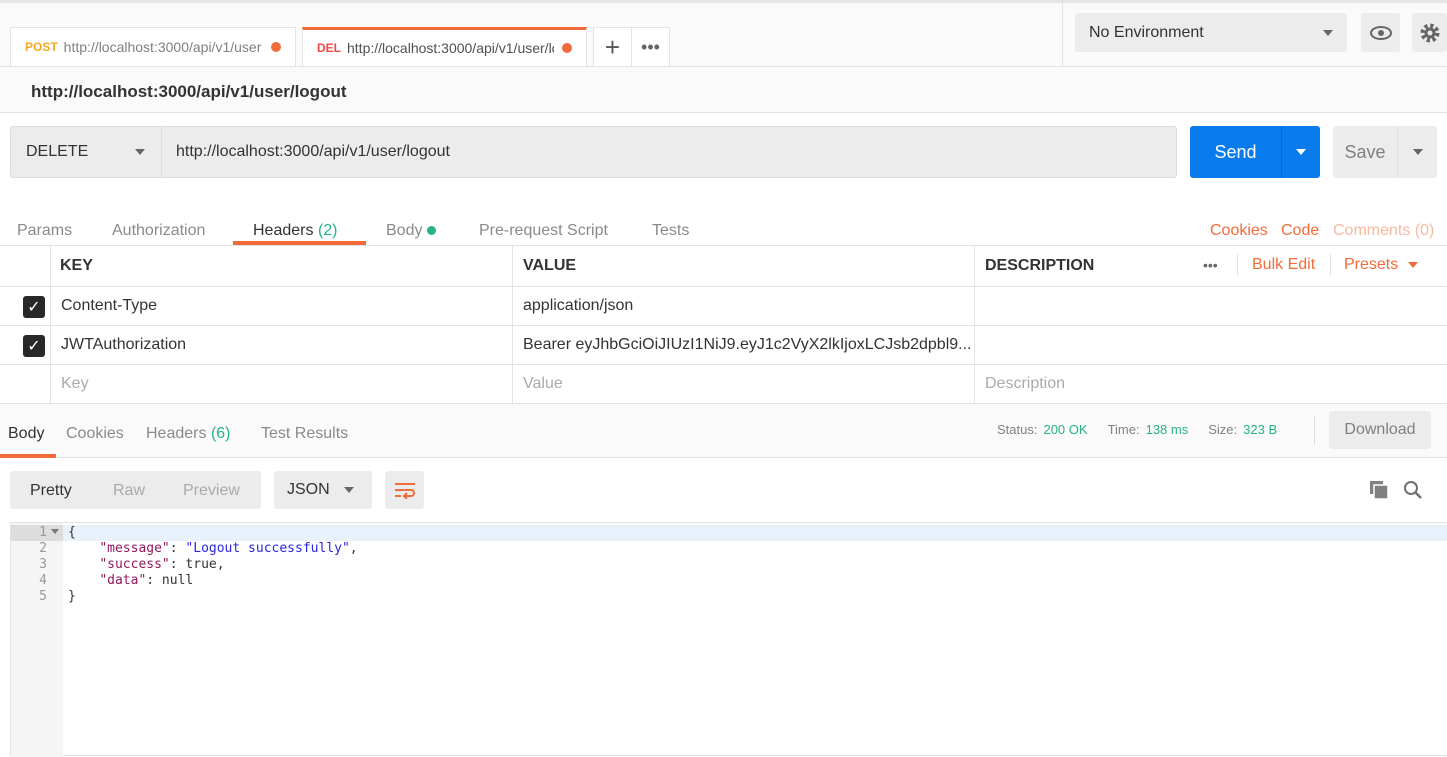 This screenshot has height=757, width=1447. I want to click on column-header-key: KEY, so click(281, 266).